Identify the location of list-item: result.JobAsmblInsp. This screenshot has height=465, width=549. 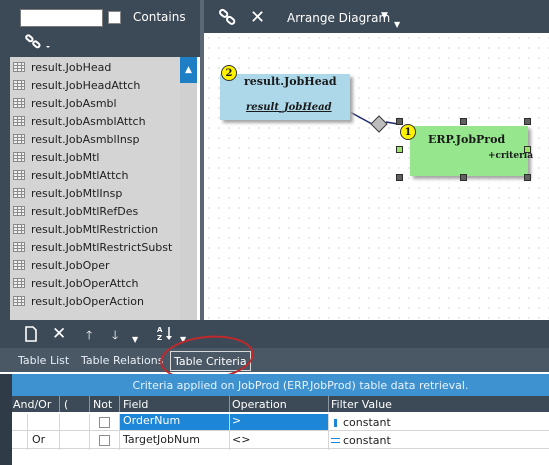
(95, 139).